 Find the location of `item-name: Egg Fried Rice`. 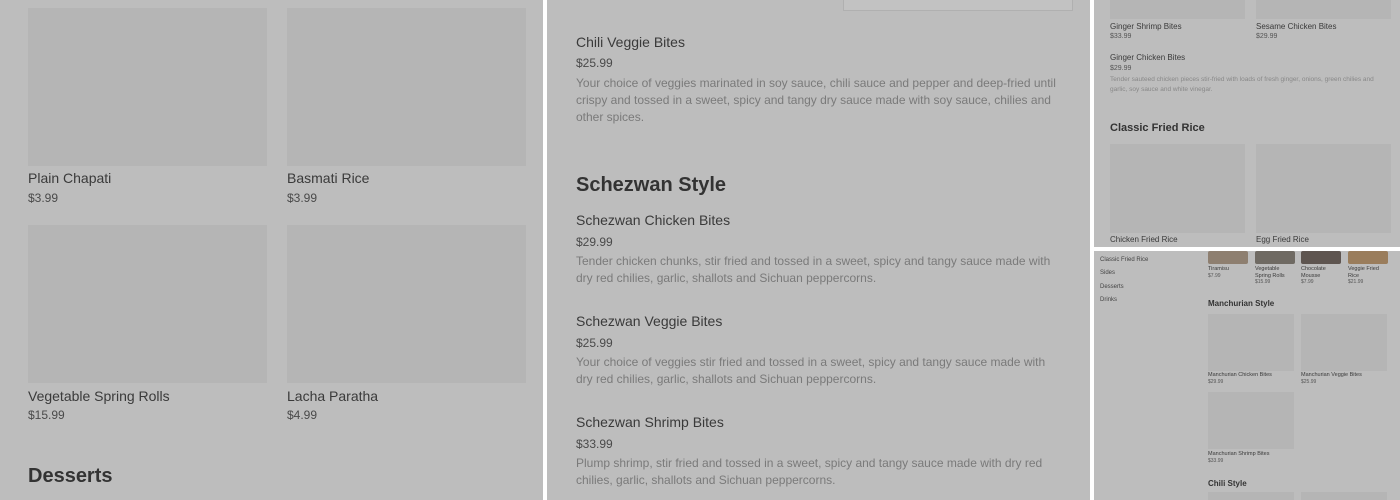

item-name: Egg Fried Rice is located at coordinates (1282, 239).